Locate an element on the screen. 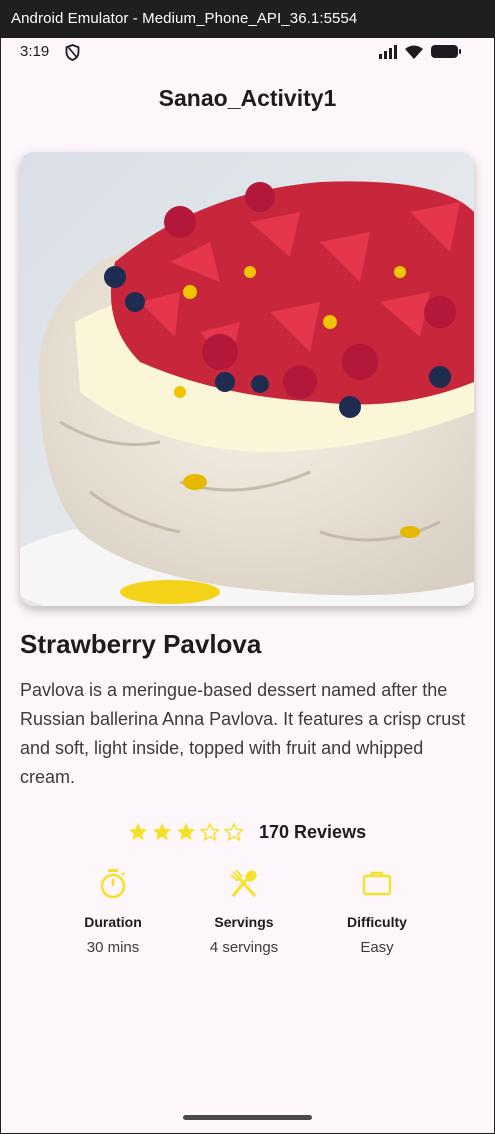  info-difficulty: Difficulty Easy is located at coordinates (377, 912).